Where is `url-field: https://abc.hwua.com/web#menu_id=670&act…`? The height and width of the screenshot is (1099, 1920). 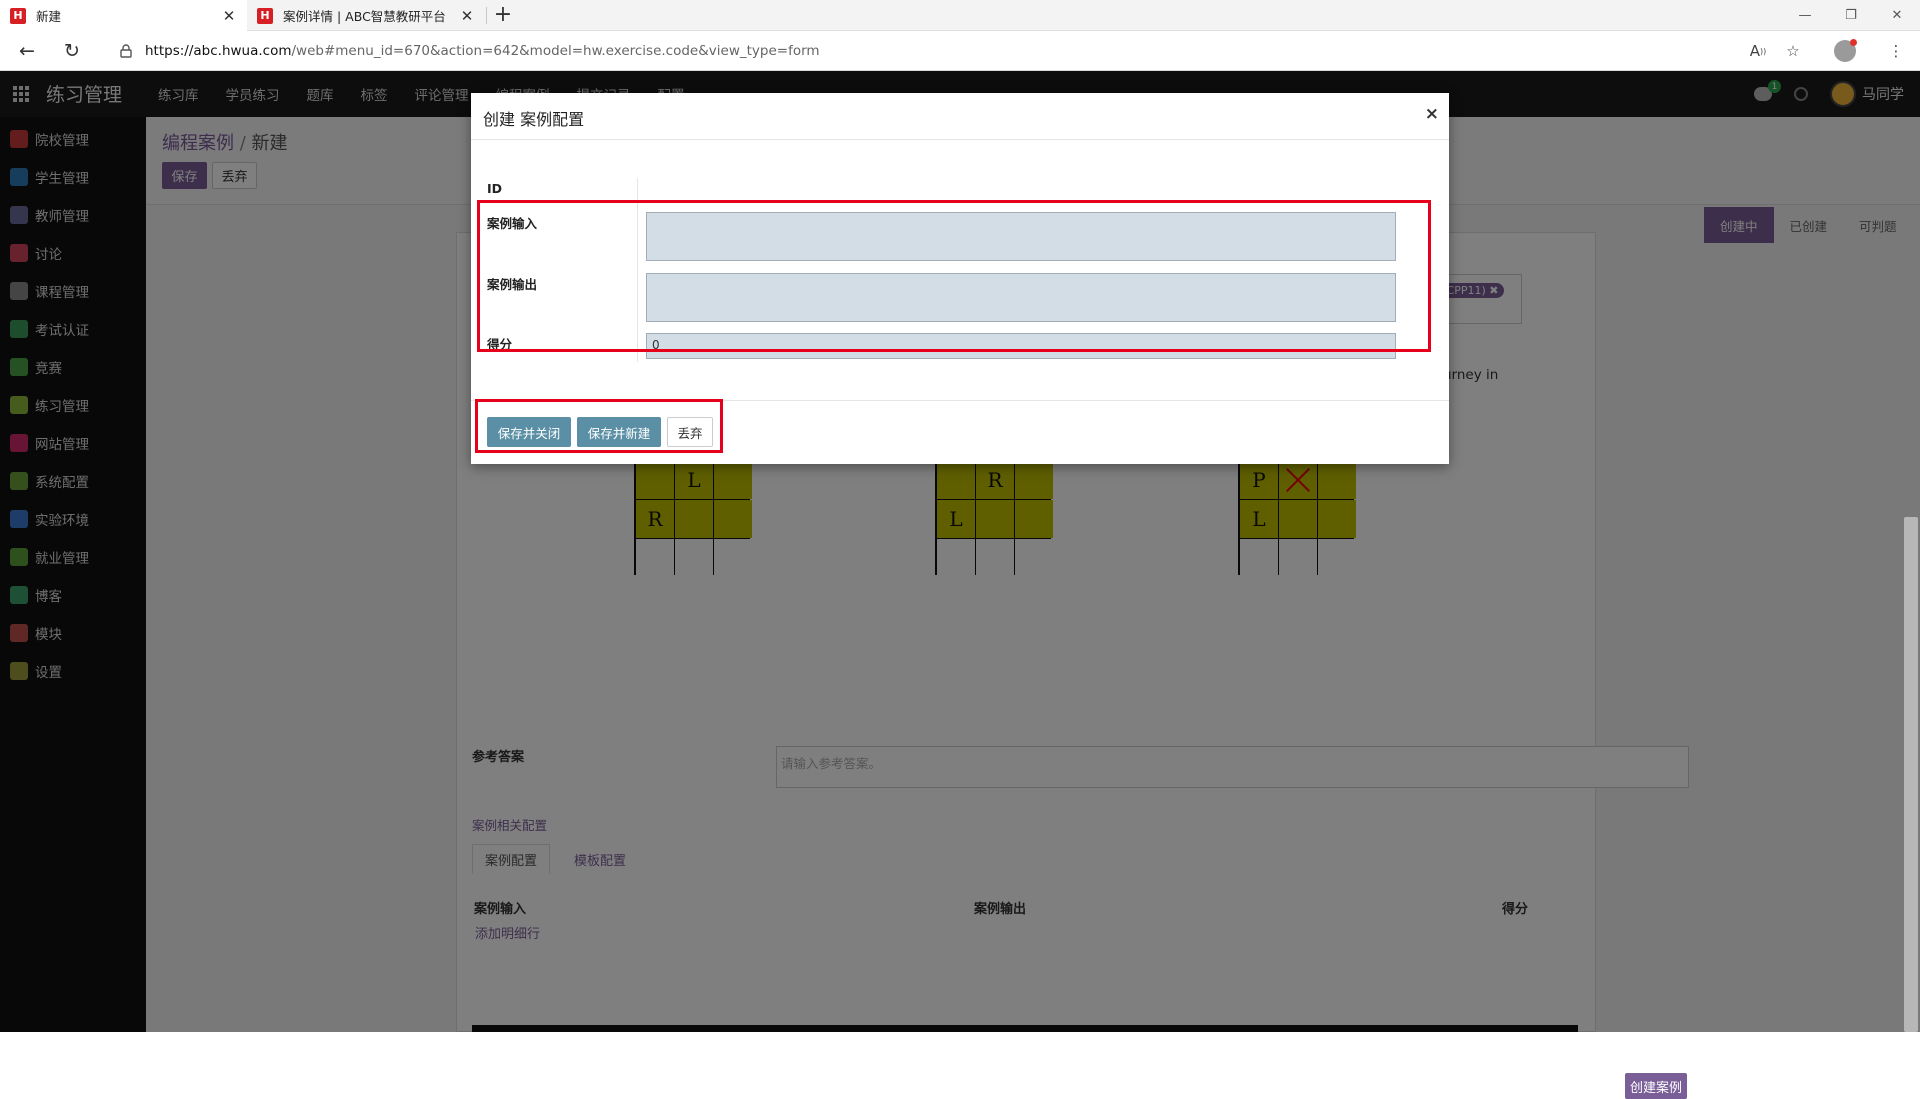
url-field: https://abc.hwua.com/web#menu_id=670&act… is located at coordinates (955, 51).